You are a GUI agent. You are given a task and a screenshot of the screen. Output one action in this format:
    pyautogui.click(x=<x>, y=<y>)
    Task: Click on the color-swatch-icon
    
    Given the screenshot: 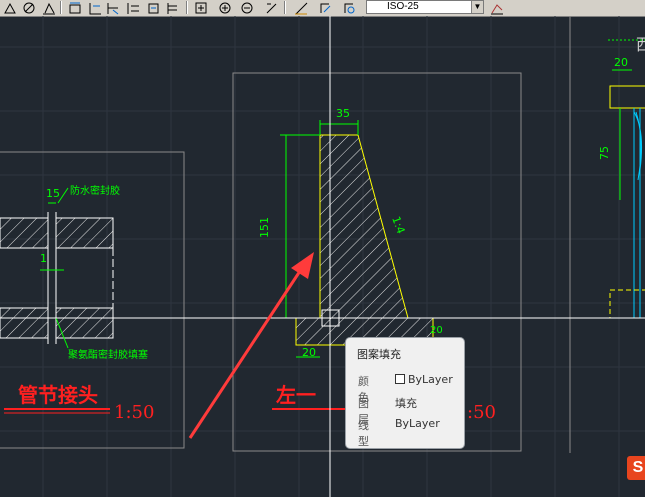 What is the action you would take?
    pyautogui.click(x=400, y=379)
    